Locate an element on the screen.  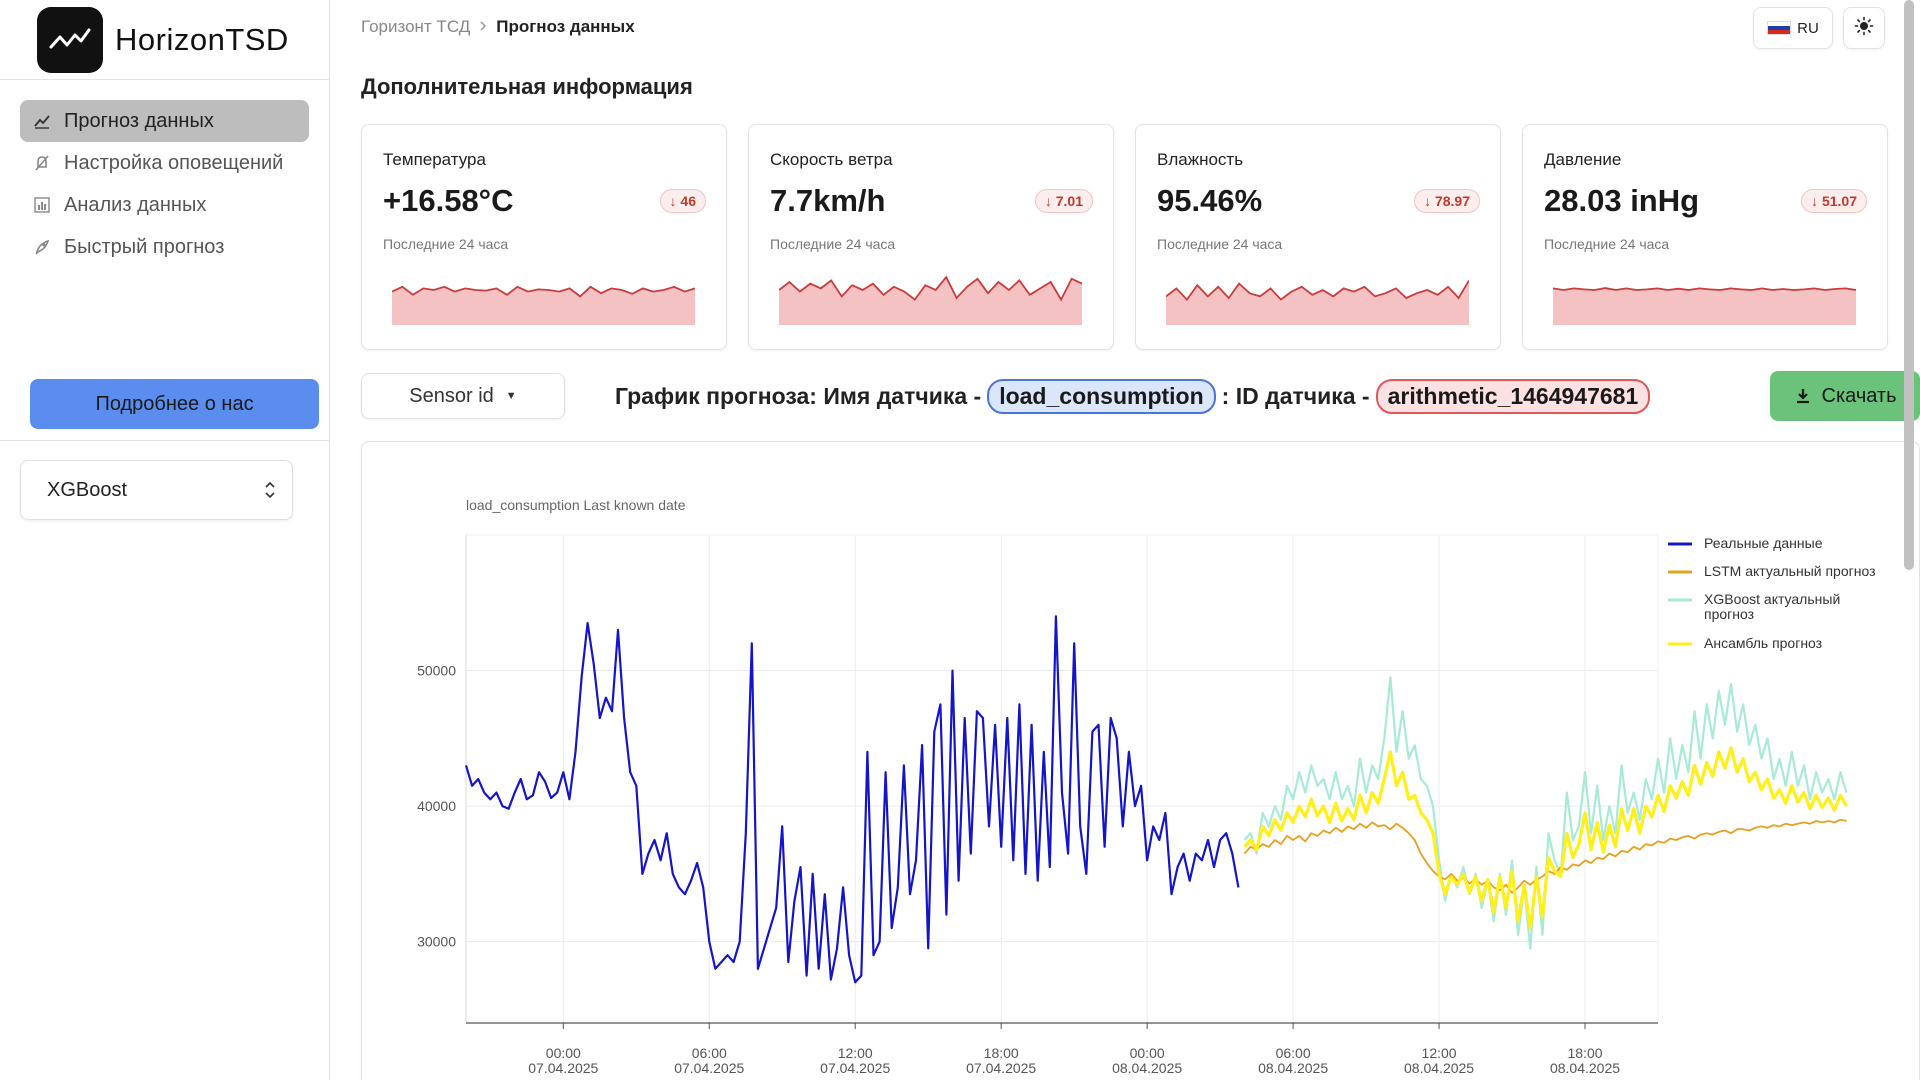
scrollbar-thumb is located at coordinates (1909, 285).